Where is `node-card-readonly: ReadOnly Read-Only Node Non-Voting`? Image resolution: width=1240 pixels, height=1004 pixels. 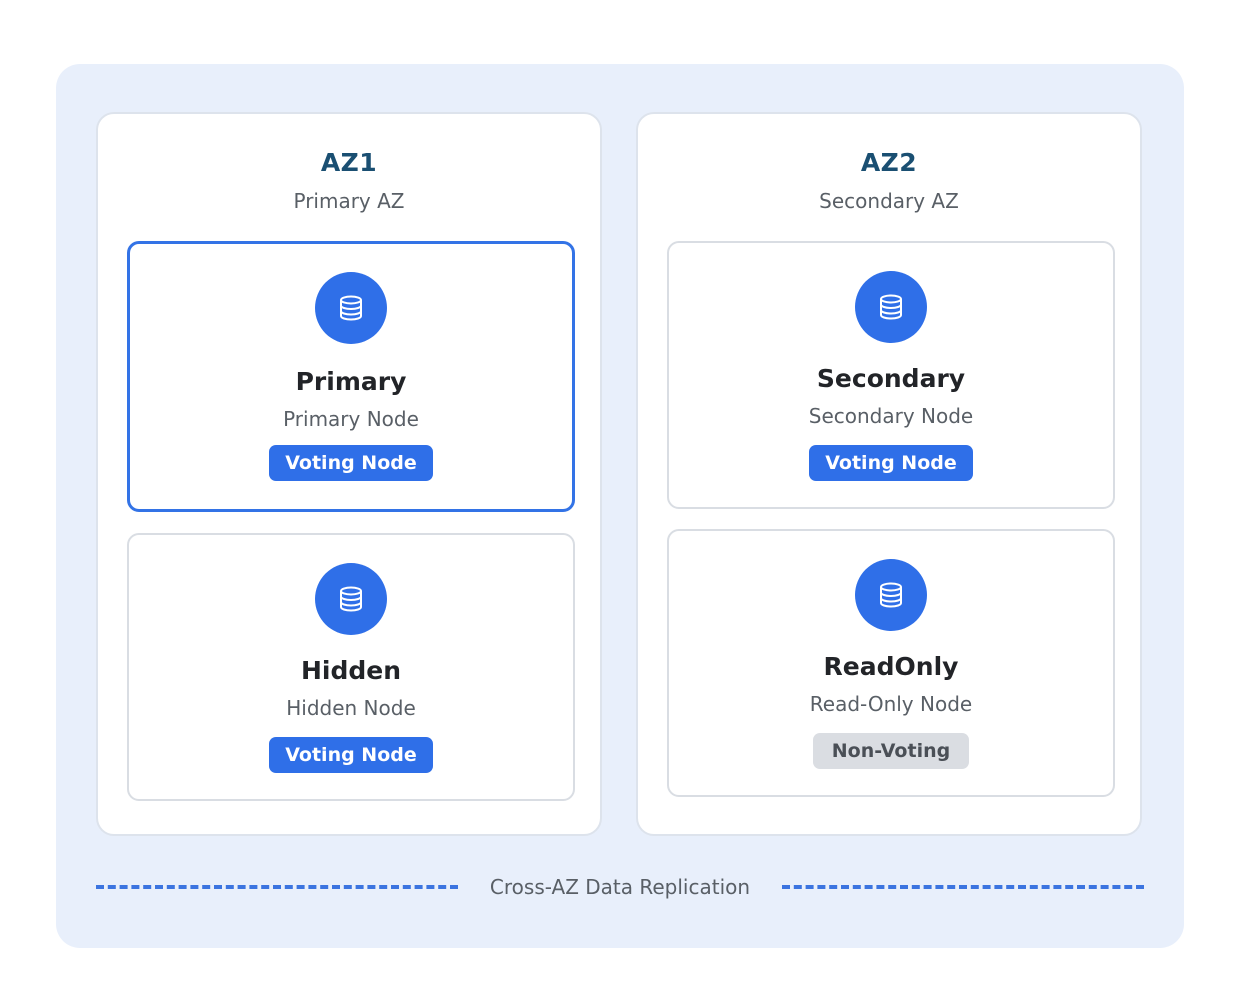
node-card-readonly: ReadOnly Read-Only Node Non-Voting is located at coordinates (891, 663).